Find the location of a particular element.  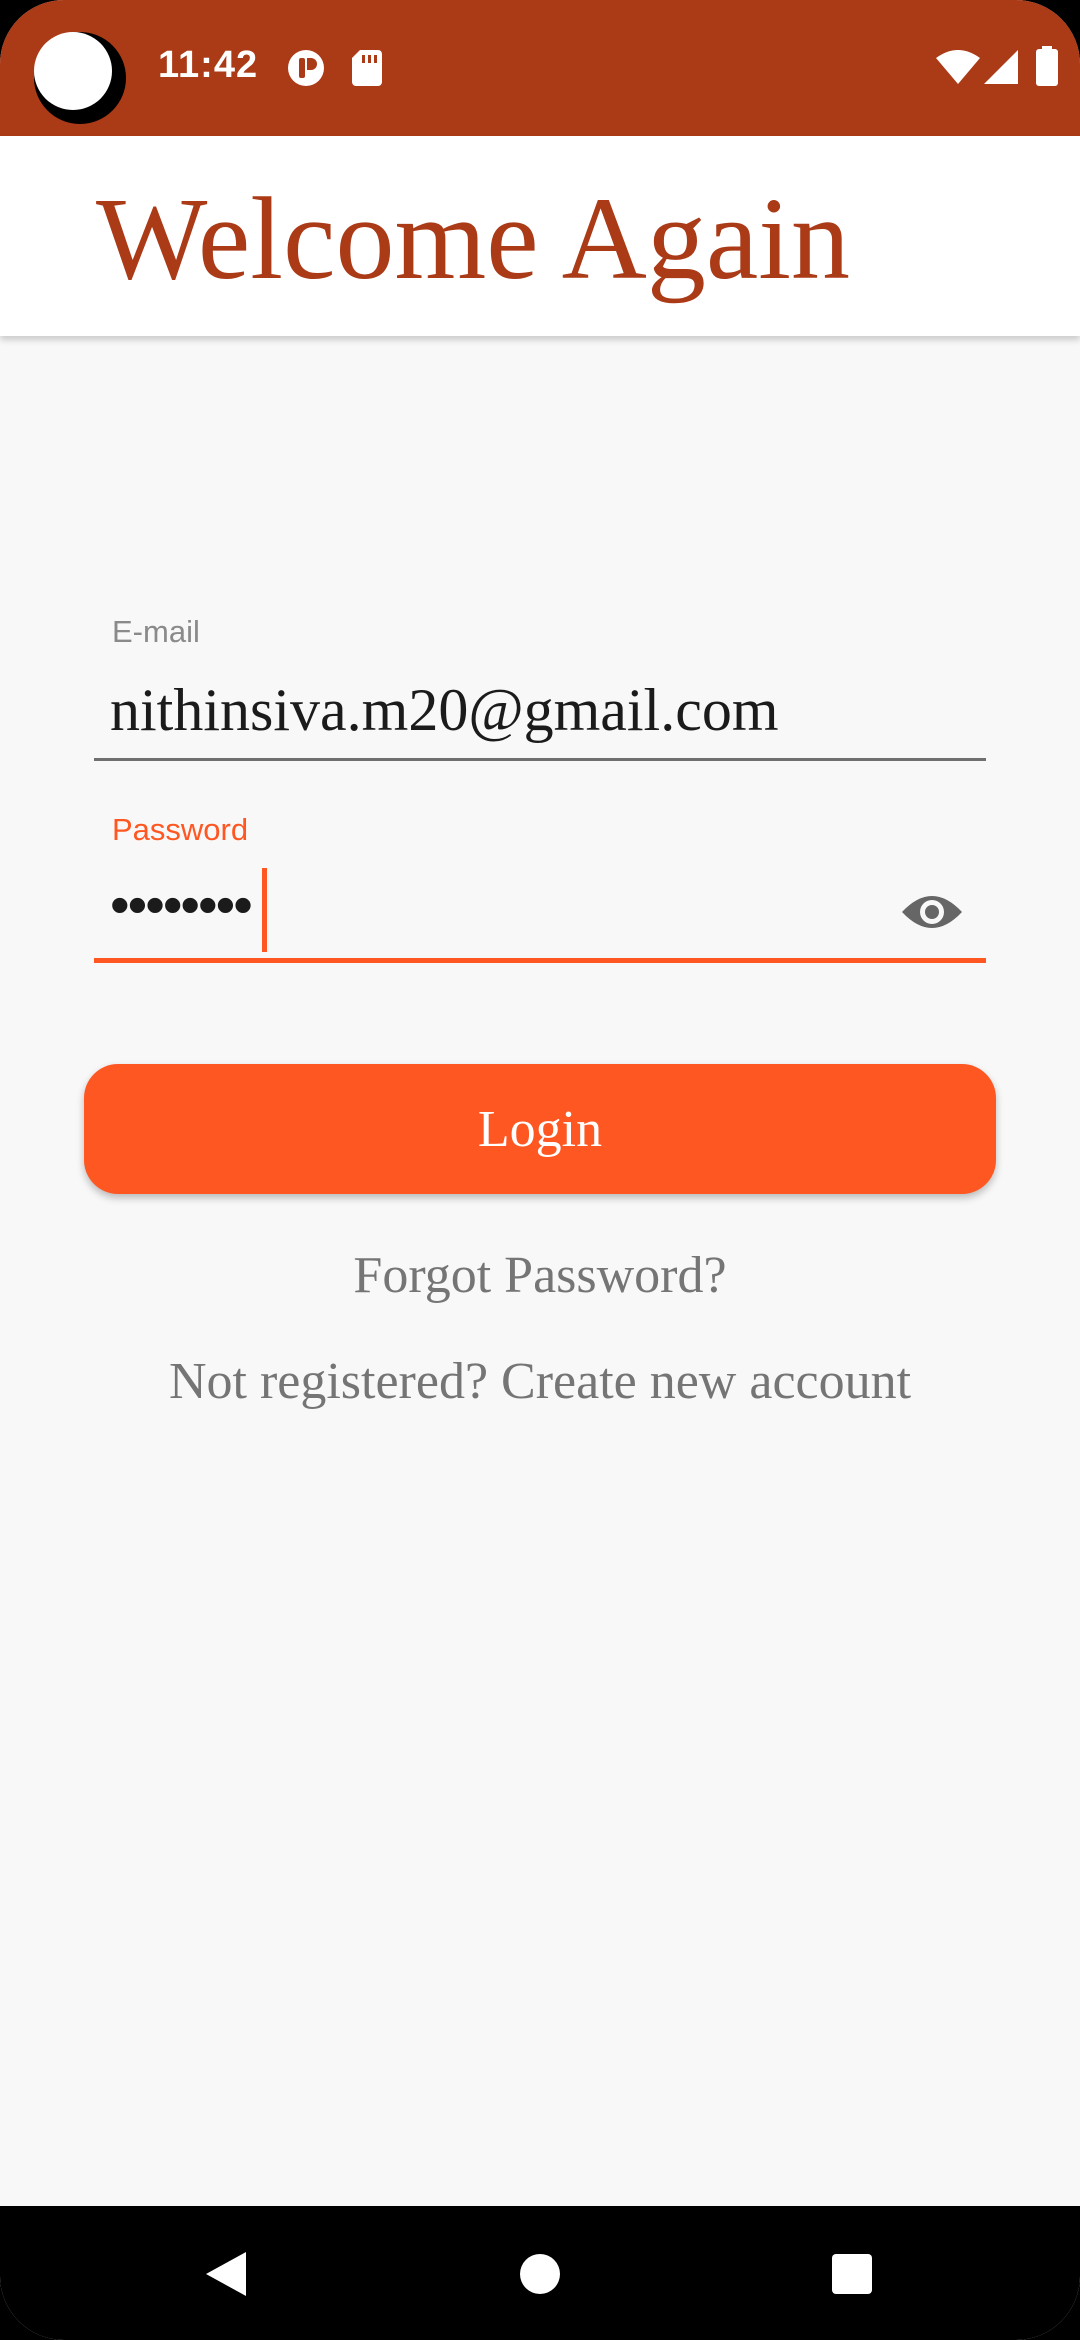

battery-icon is located at coordinates (1047, 66).